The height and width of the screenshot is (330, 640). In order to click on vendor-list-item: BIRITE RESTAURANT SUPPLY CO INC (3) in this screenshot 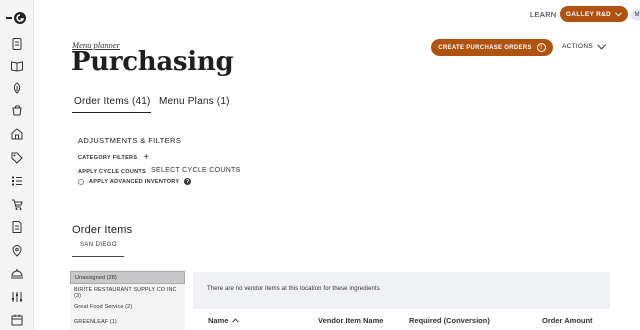, I will do `click(127, 292)`.